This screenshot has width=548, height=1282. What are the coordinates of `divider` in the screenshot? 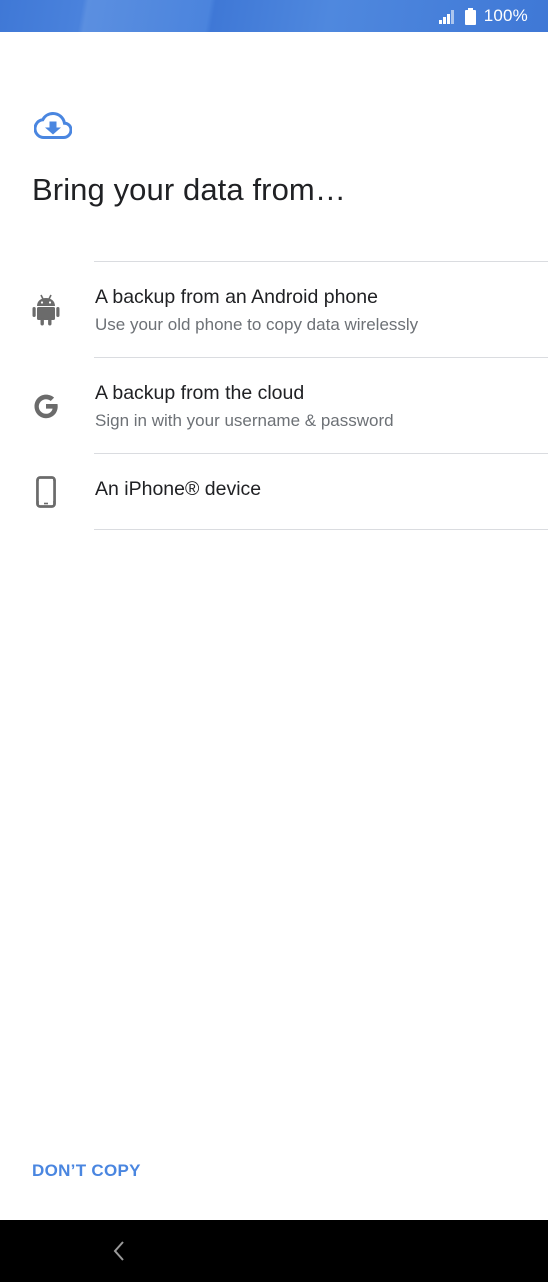 It's located at (321, 529).